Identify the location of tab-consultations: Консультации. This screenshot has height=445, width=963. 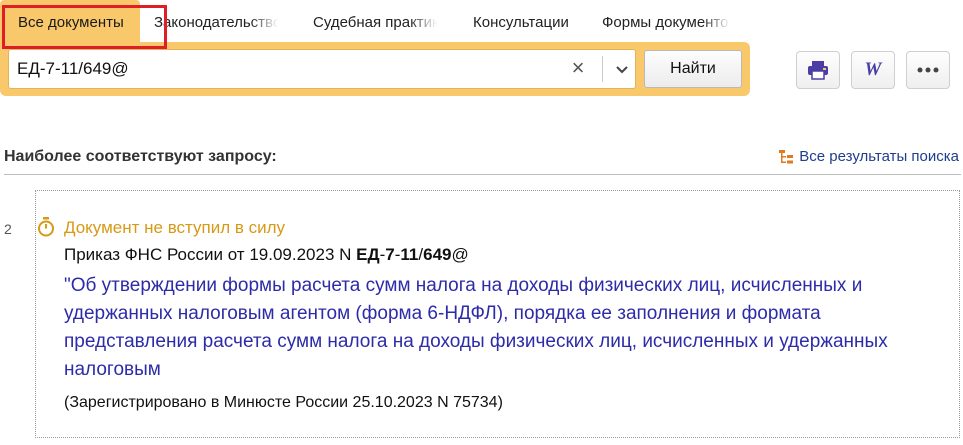
(528, 22).